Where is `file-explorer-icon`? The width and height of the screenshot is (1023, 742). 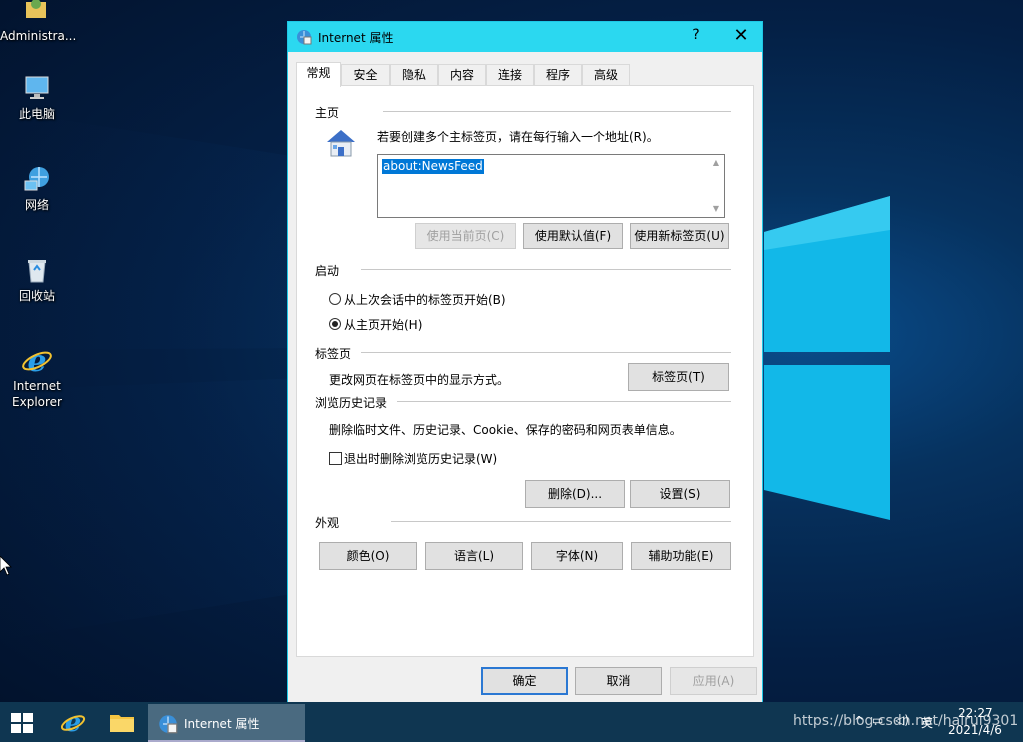
file-explorer-icon is located at coordinates (122, 722).